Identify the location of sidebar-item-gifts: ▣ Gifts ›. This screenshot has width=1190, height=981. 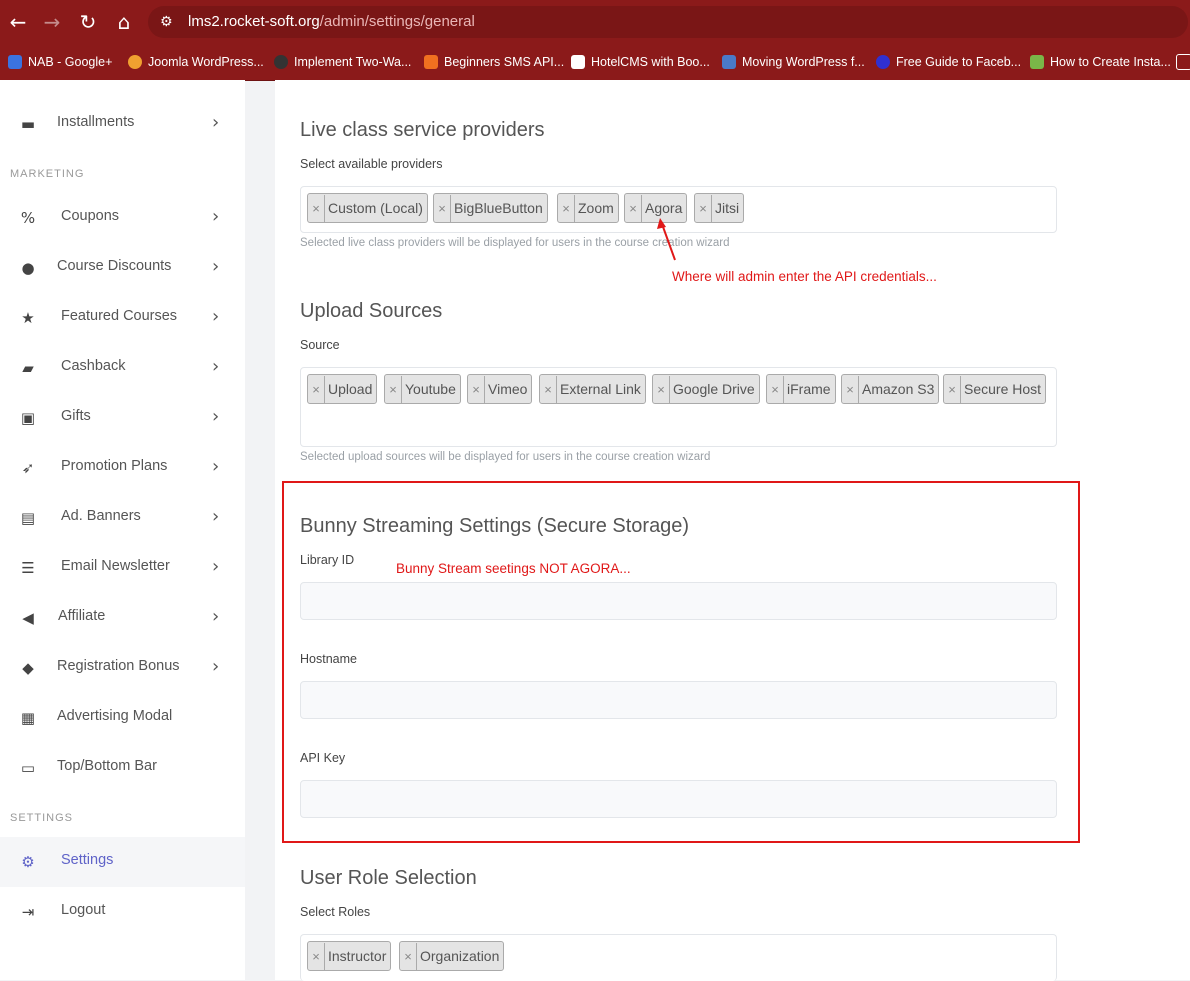
(122, 418).